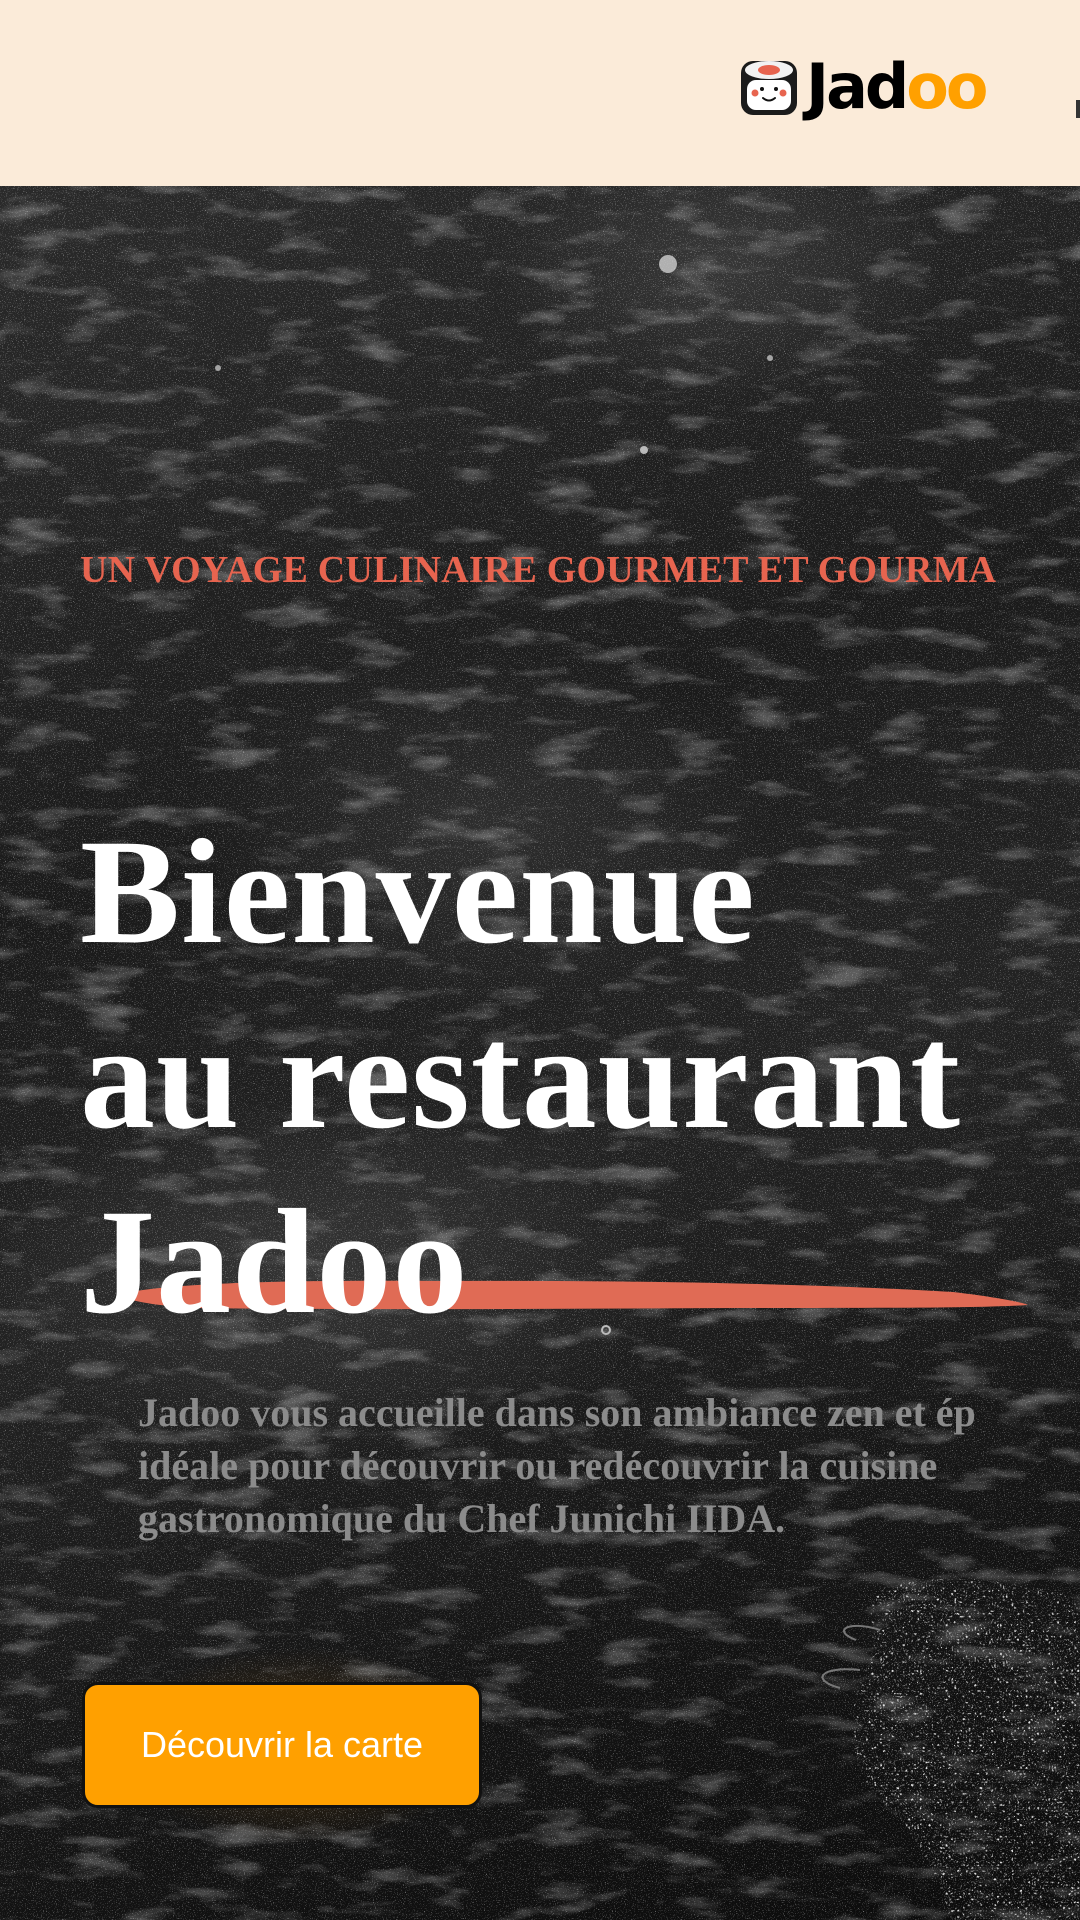  I want to click on brand-wordmark: Jadoo, so click(897, 86).